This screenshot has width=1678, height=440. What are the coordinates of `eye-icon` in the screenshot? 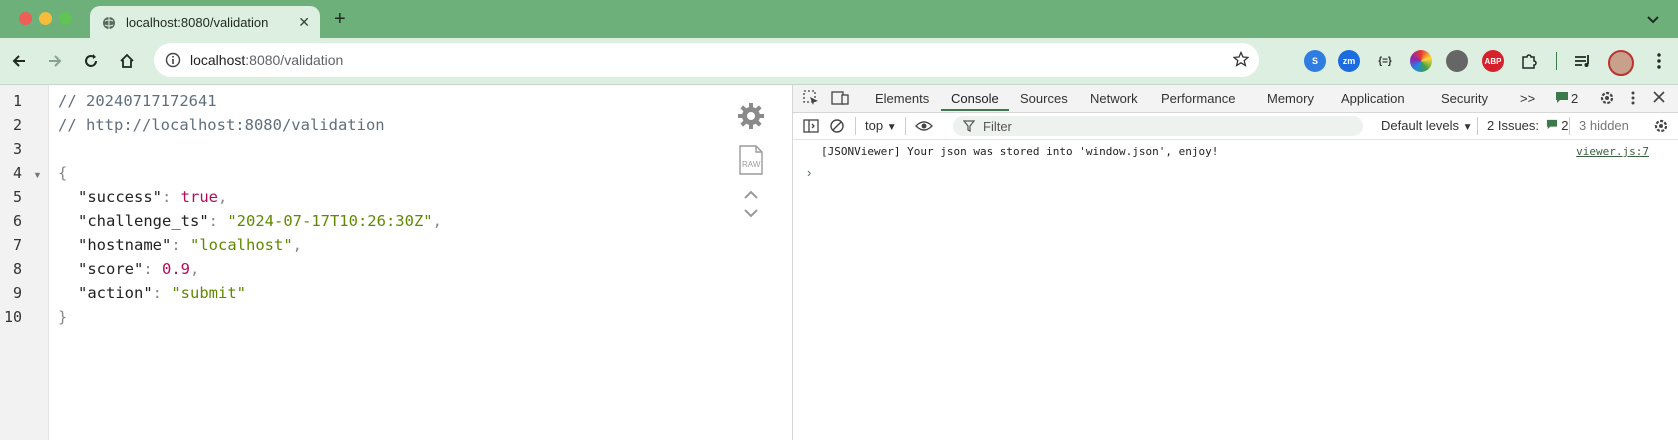 It's located at (924, 127).